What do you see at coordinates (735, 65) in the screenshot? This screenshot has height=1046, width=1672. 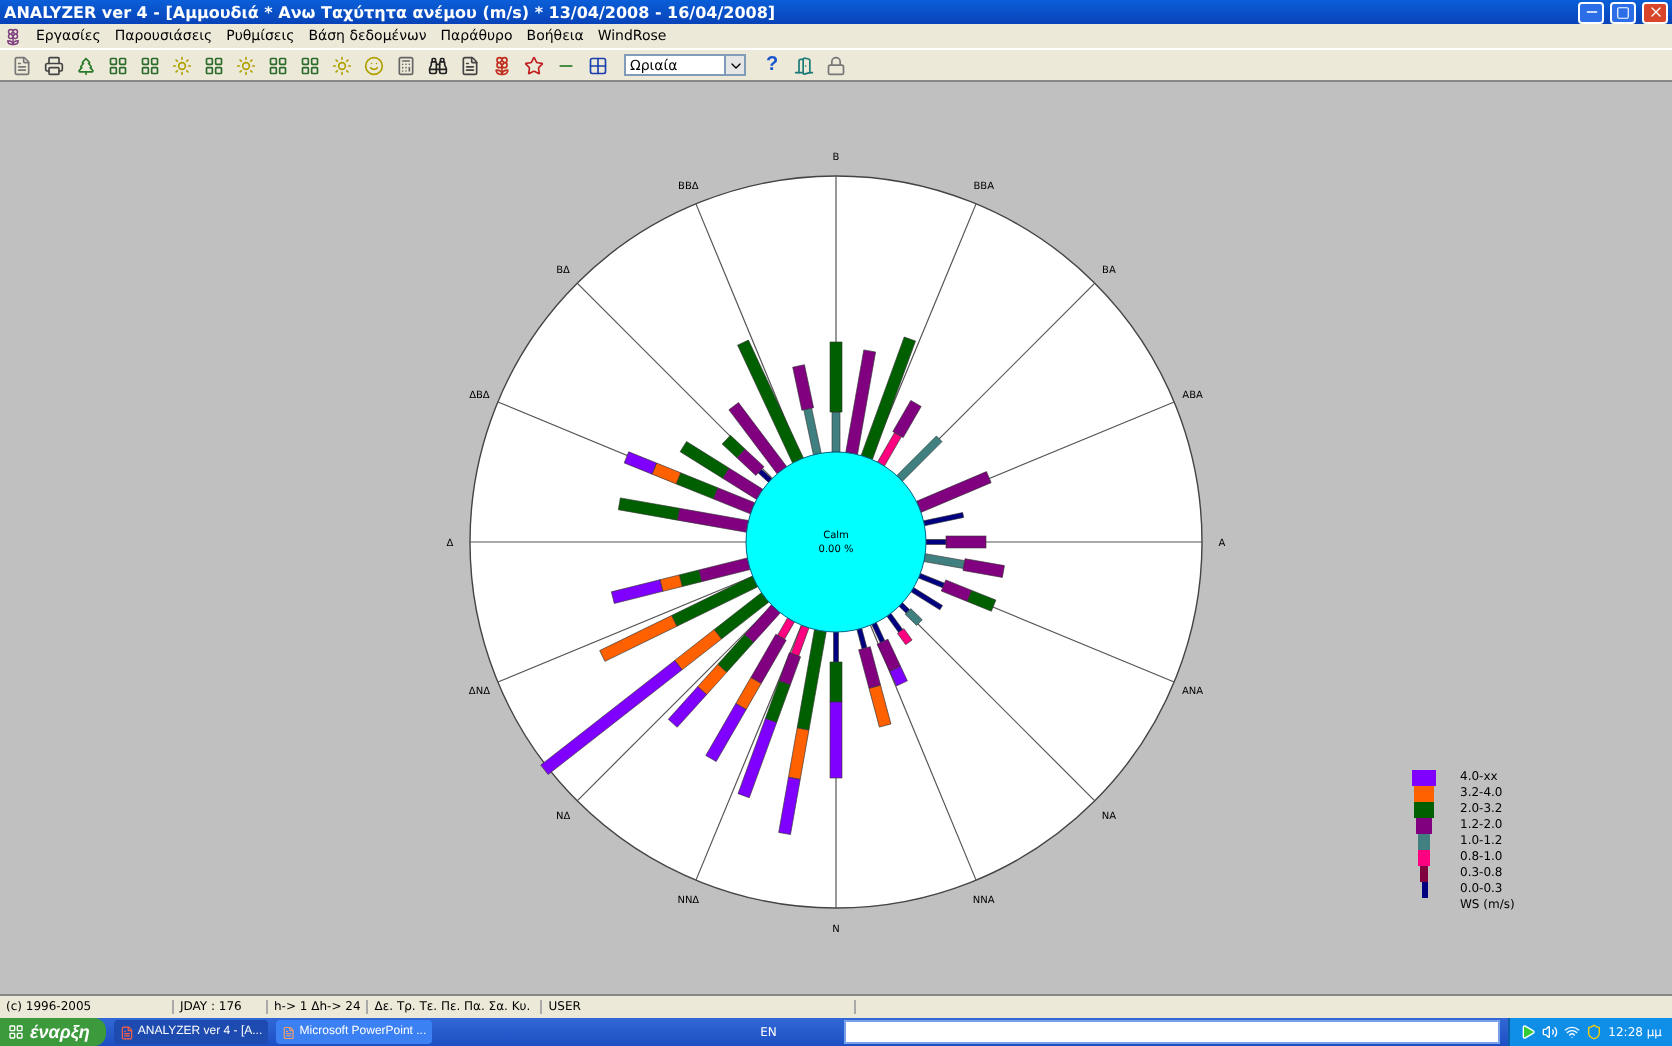 I see `dropdown-button` at bounding box center [735, 65].